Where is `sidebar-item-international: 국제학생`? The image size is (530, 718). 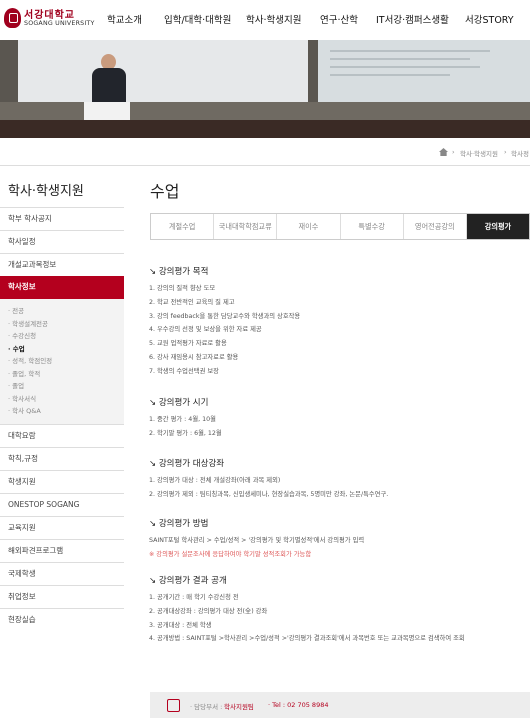 sidebar-item-international: 국제학생 is located at coordinates (62, 573).